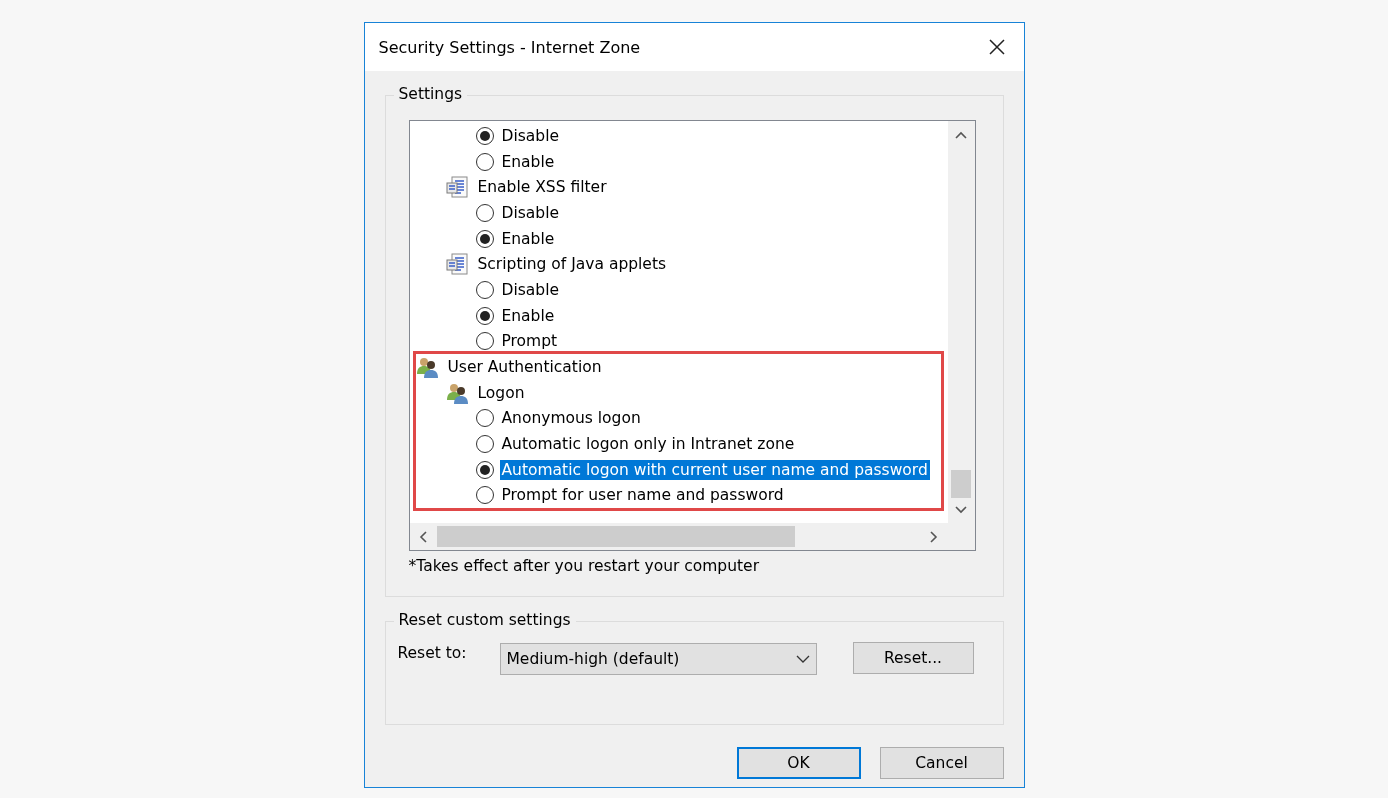 The width and height of the screenshot is (1388, 798). Describe the element at coordinates (571, 418) in the screenshot. I see `option-label: Anonymous logon` at that location.